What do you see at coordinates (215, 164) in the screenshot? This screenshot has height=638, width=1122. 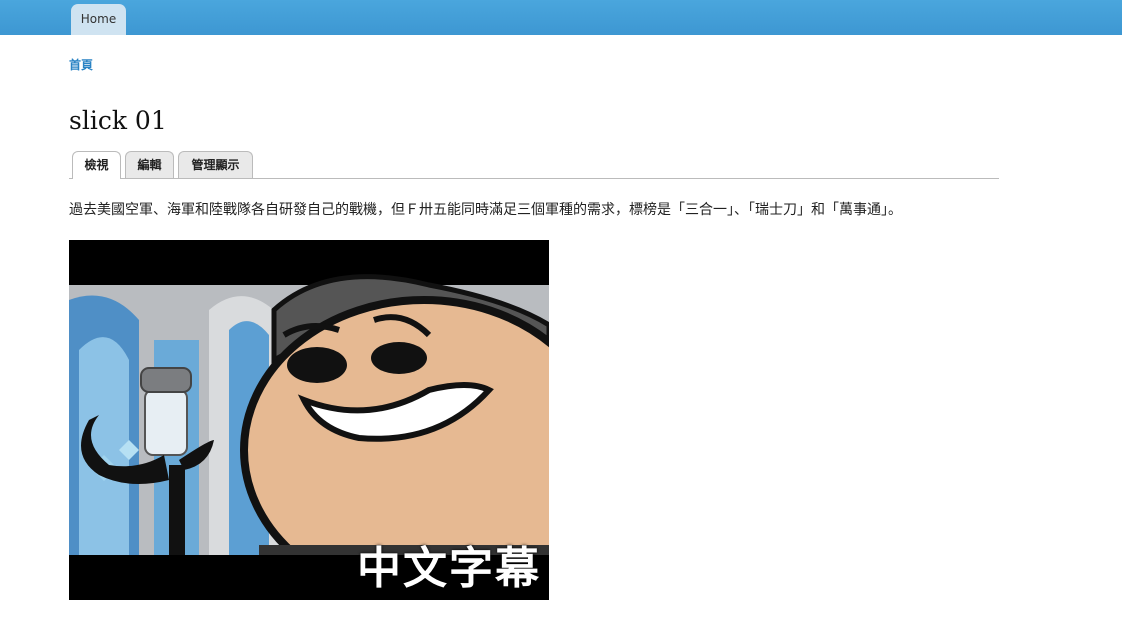 I see `tab-manage-display: 管理顯示` at bounding box center [215, 164].